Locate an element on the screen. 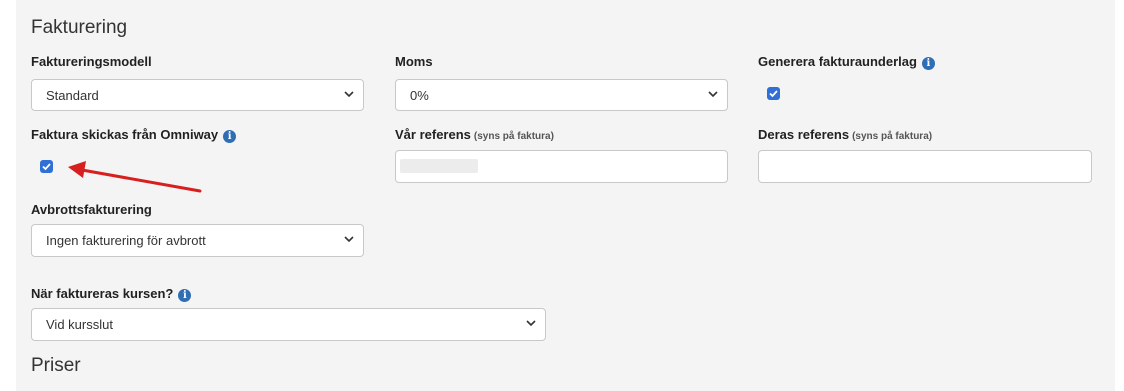  sent-from-omniway-checkbox is located at coordinates (46, 166).